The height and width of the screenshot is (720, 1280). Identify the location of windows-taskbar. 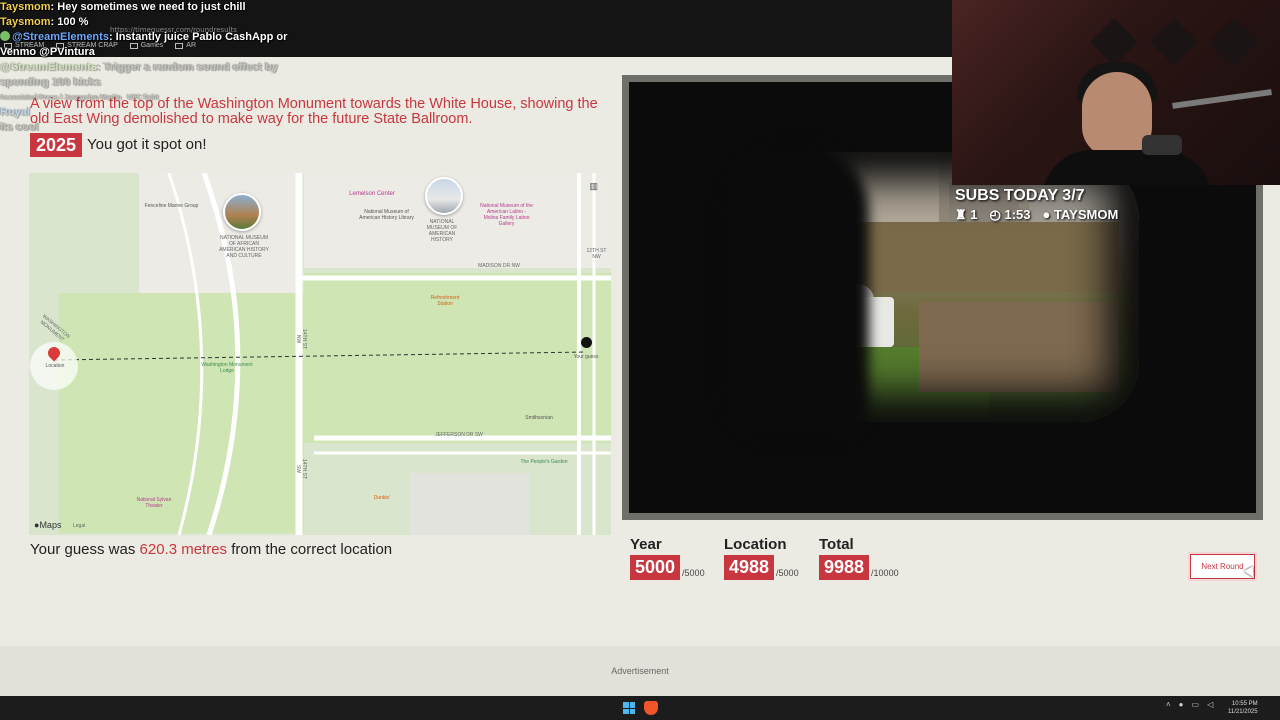
(640, 708).